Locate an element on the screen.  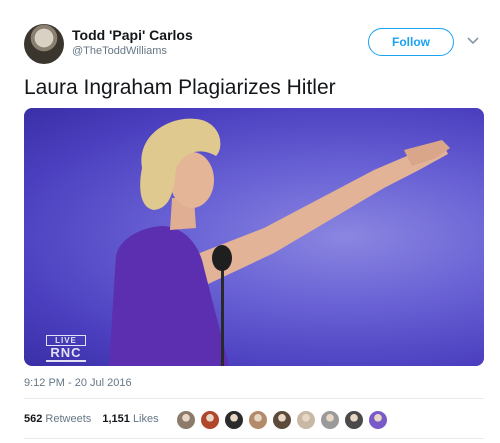
media-watermark: LIVE RNC is located at coordinates (66, 348).